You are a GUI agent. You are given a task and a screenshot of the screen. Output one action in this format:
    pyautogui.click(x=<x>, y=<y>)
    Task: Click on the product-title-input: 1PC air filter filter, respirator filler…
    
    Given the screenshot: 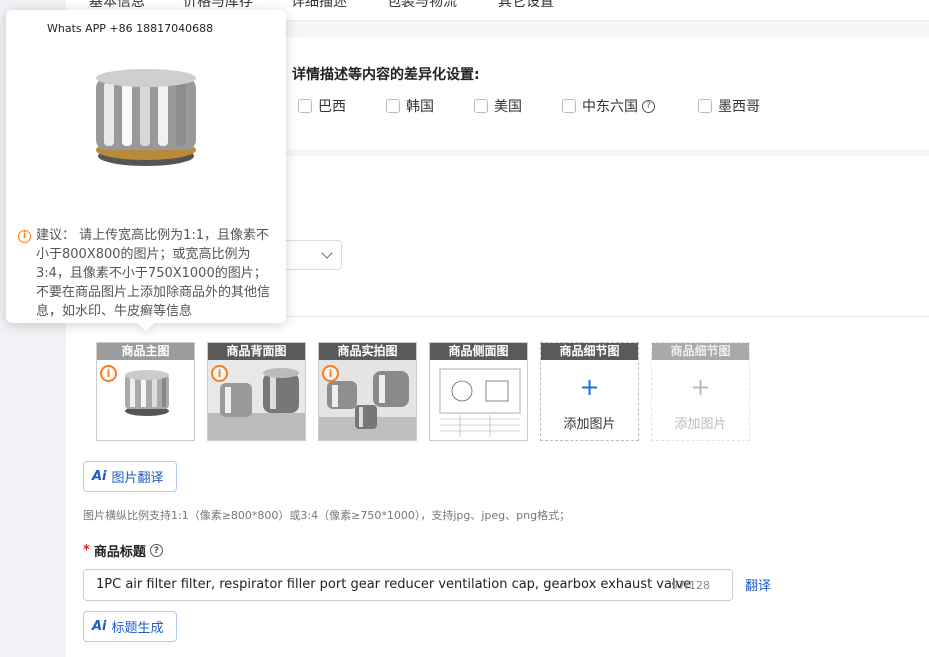 What is the action you would take?
    pyautogui.click(x=408, y=585)
    